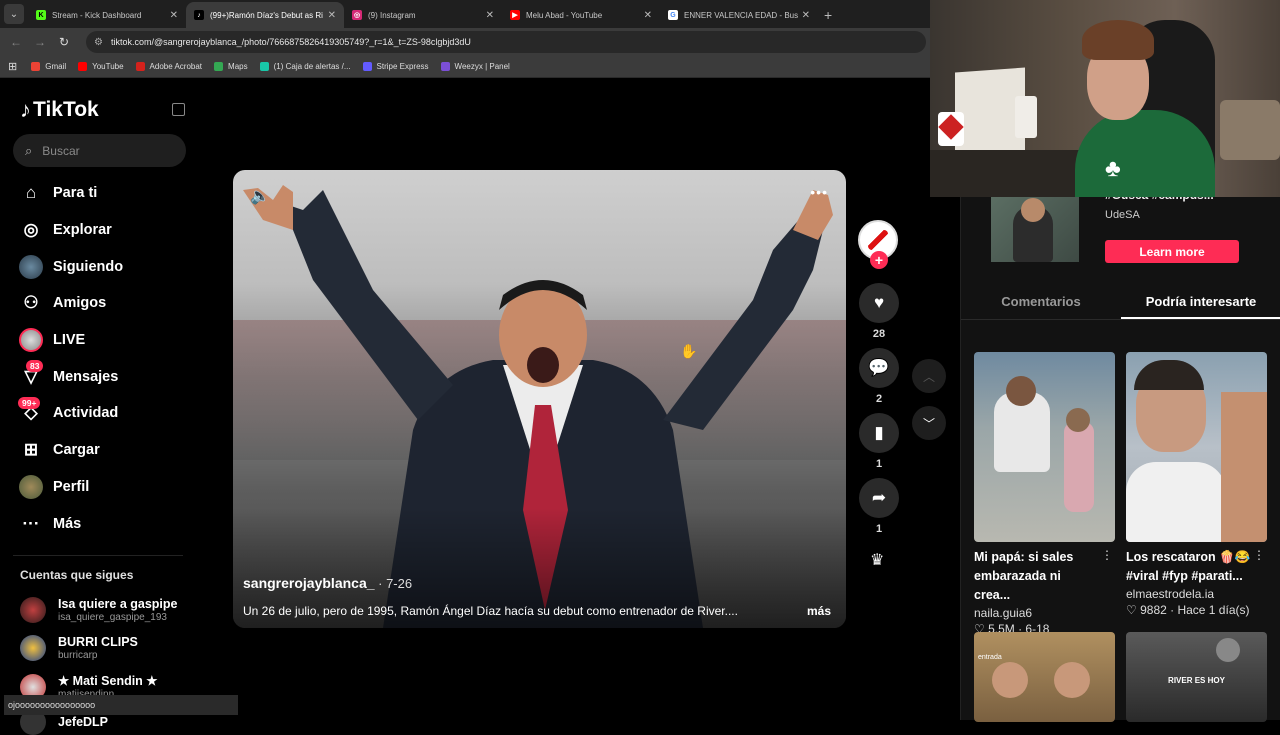 This screenshot has width=1280, height=735. Describe the element at coordinates (78, 655) in the screenshot. I see `account-username: burricarp` at that location.